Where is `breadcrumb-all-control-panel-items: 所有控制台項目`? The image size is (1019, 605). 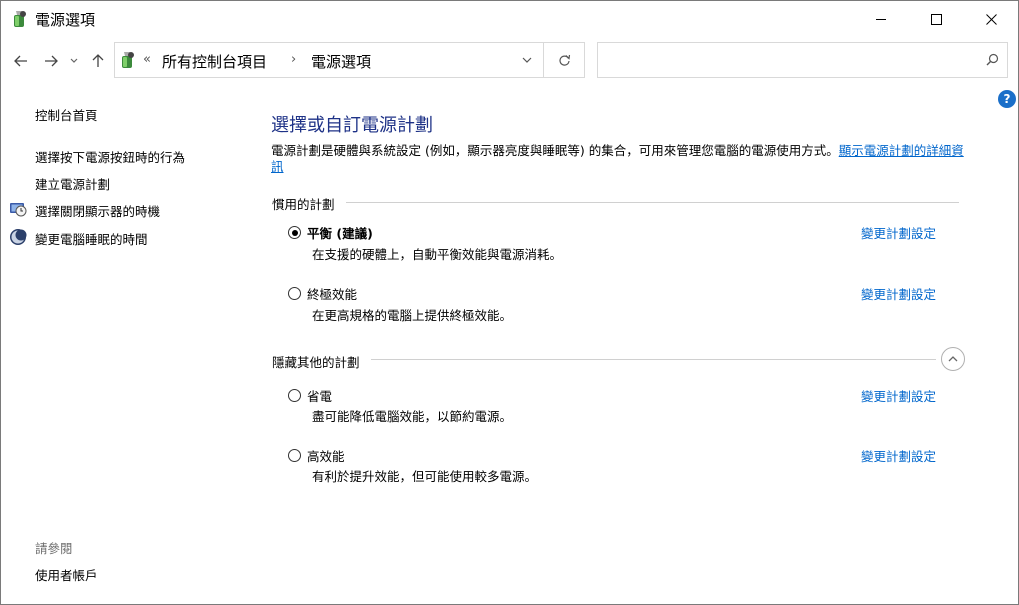
breadcrumb-all-control-panel-items: 所有控制台項目 is located at coordinates (214, 61).